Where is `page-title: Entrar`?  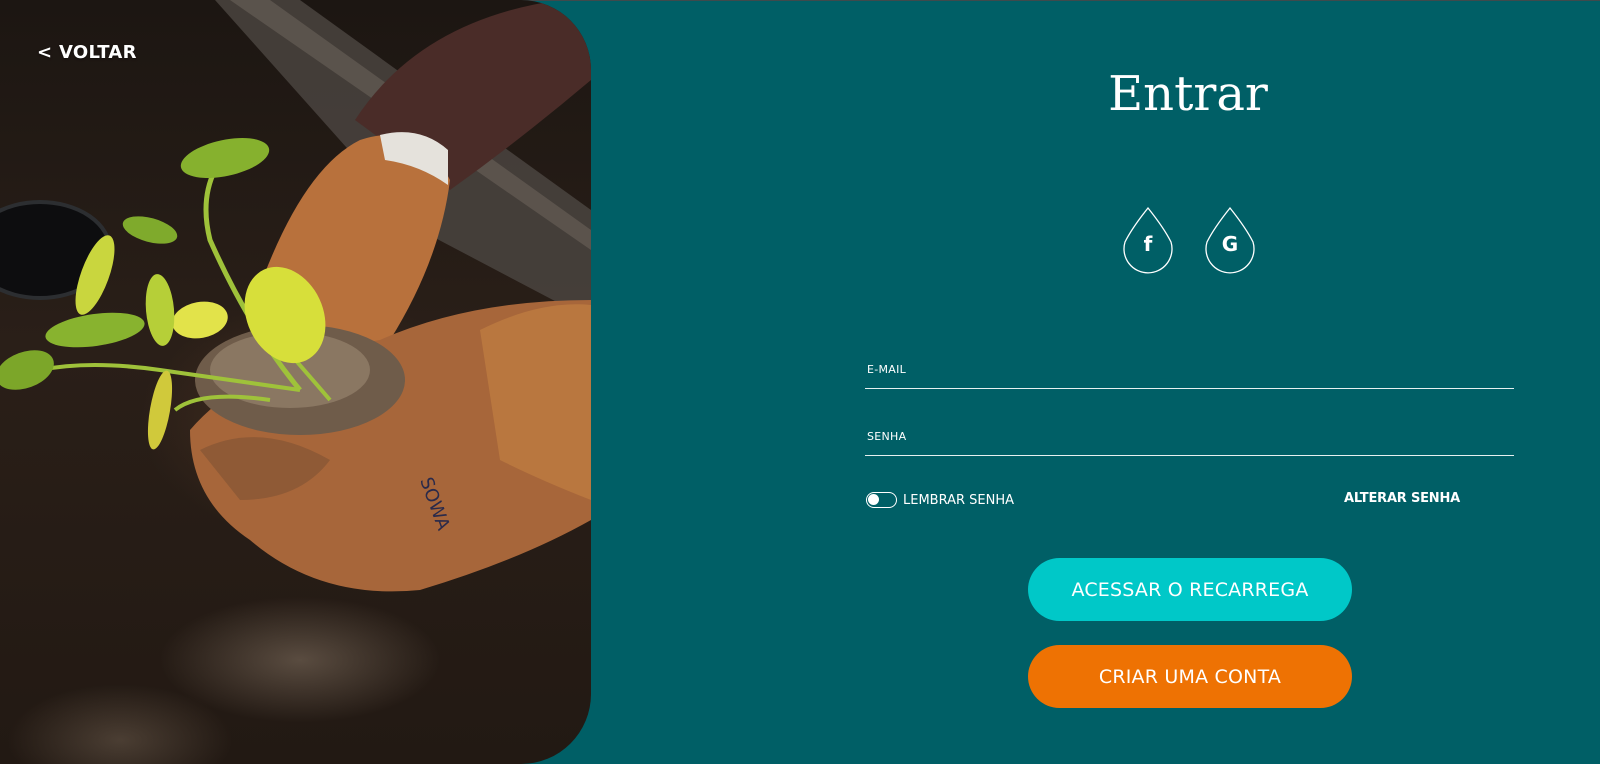 page-title: Entrar is located at coordinates (1188, 94).